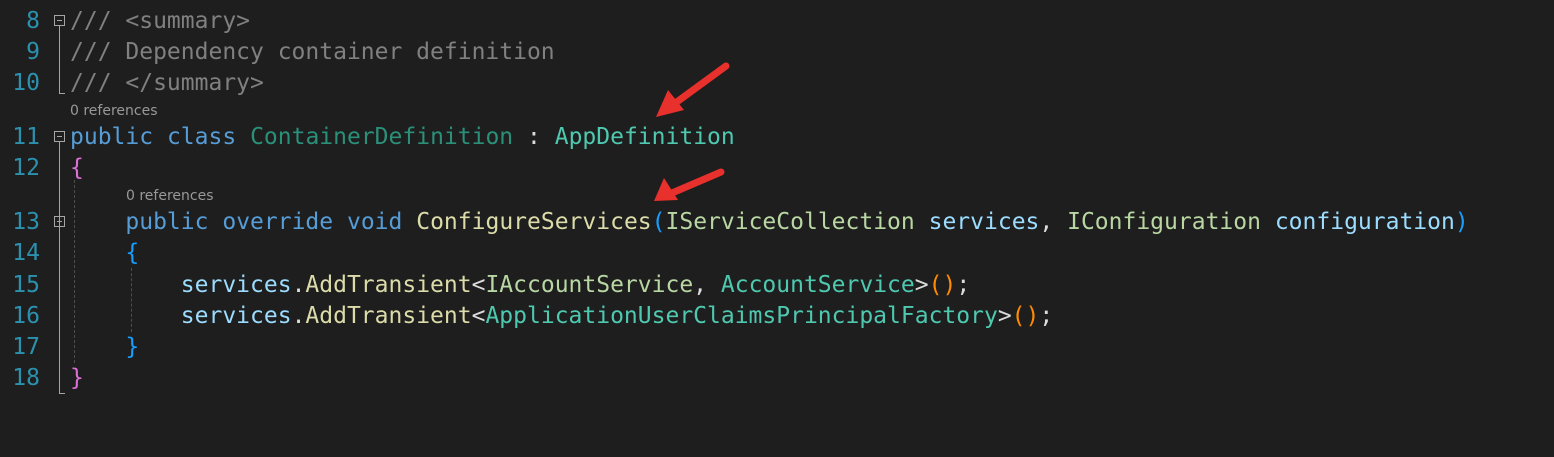 This screenshot has width=1554, height=457. Describe the element at coordinates (1364, 222) in the screenshot. I see `code-token: configuration` at that location.